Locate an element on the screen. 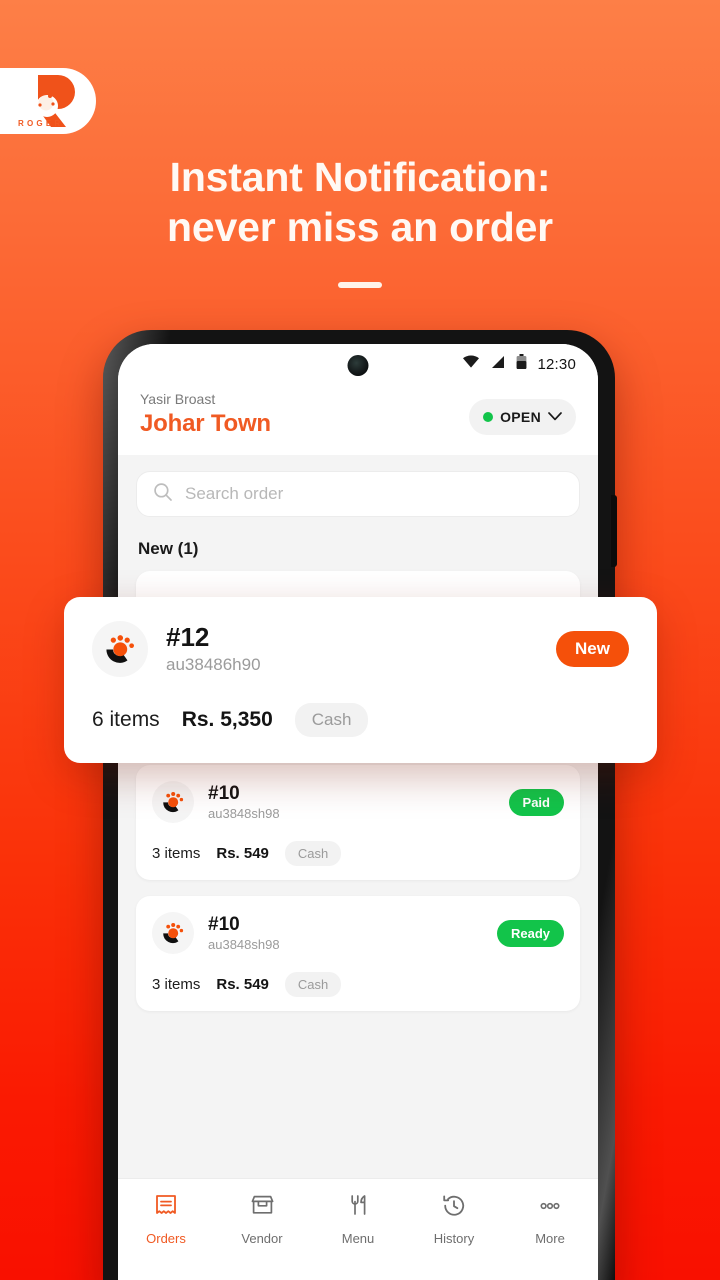 The width and height of the screenshot is (720, 1280). cellular-signal-icon is located at coordinates (498, 364).